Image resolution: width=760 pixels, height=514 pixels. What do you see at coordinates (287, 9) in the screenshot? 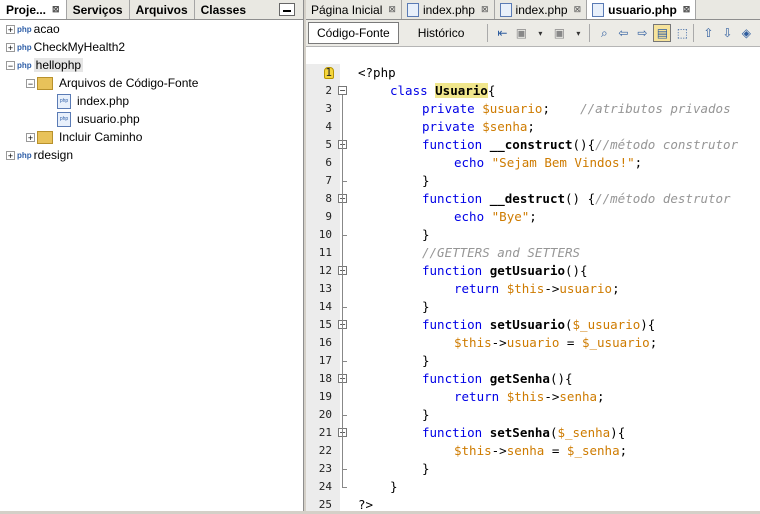
I see `minimize-button` at bounding box center [287, 9].